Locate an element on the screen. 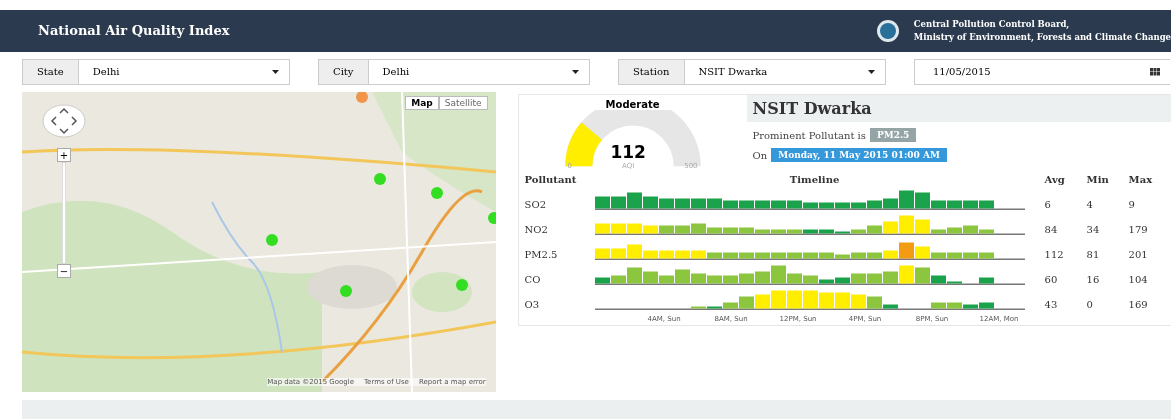 Image resolution: width=1171 pixels, height=419 pixels. min-cell-text: 4 is located at coordinates (1089, 205).